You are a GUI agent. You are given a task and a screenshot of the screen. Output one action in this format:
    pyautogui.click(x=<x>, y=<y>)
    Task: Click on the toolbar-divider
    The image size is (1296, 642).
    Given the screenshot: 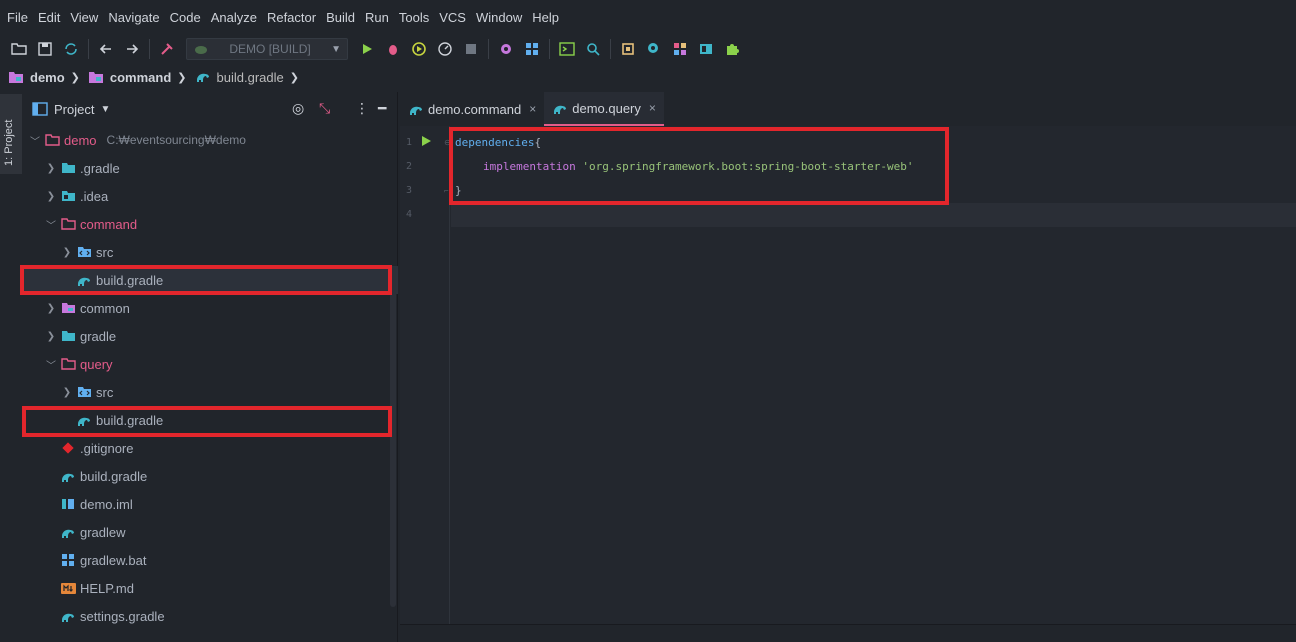 What is the action you would take?
    pyautogui.click(x=610, y=49)
    